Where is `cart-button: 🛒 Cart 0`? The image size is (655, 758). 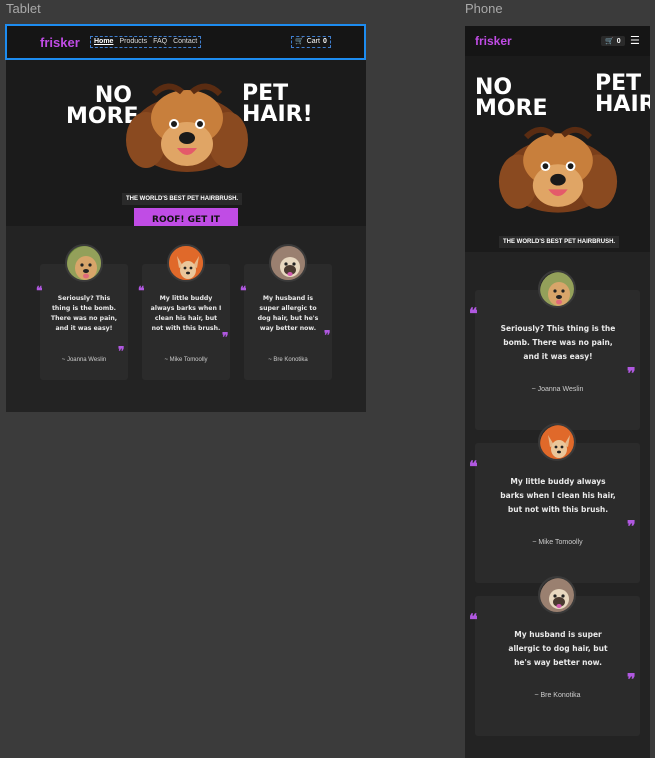
cart-button: 🛒 Cart 0 is located at coordinates (311, 42).